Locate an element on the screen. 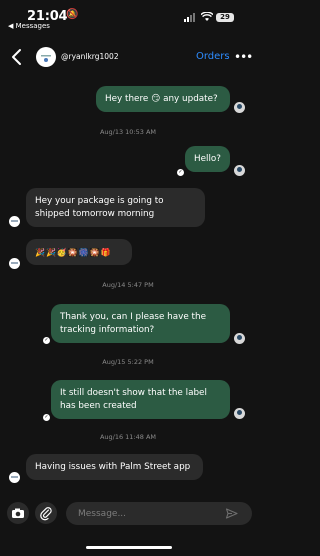  message-outgoing: Hey there 😏 any update? is located at coordinates (163, 99).